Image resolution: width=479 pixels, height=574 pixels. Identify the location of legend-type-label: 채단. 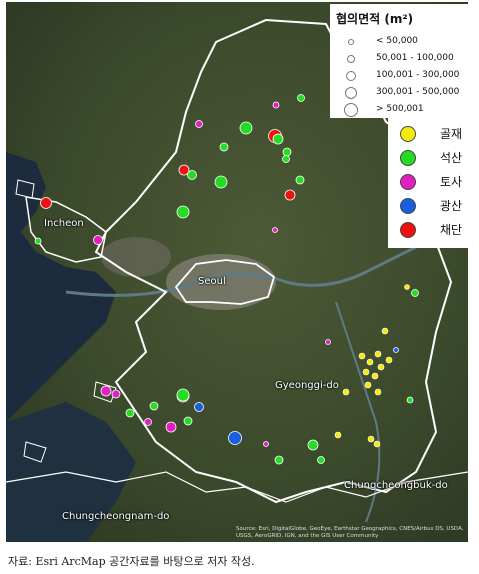
(451, 230).